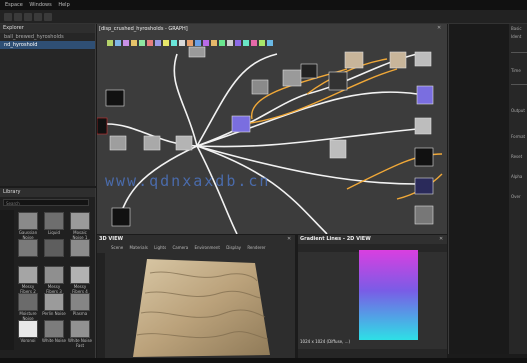 This screenshot has height=363, width=527. Describe the element at coordinates (54, 232) in the screenshot. I see `library-item-label: Liquid` at that location.